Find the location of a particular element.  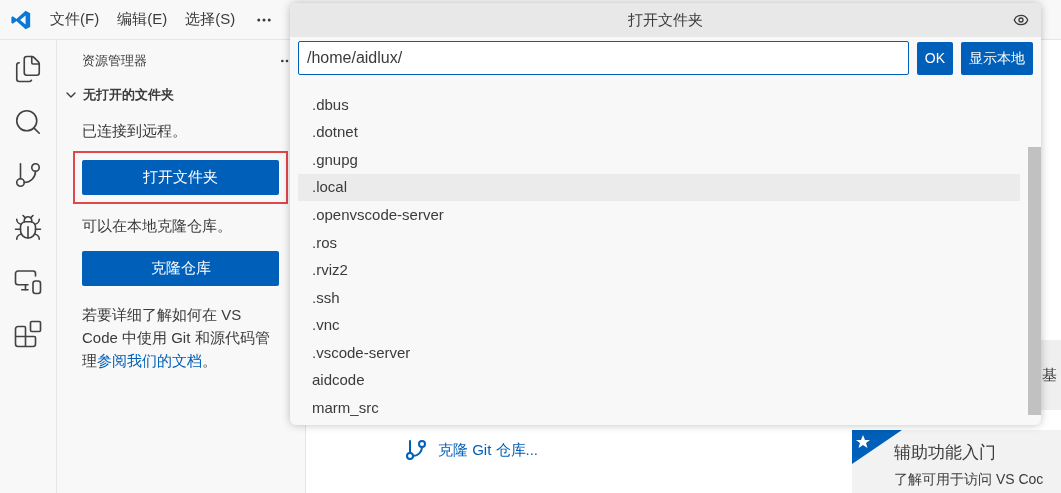

bug-icon is located at coordinates (28, 228).